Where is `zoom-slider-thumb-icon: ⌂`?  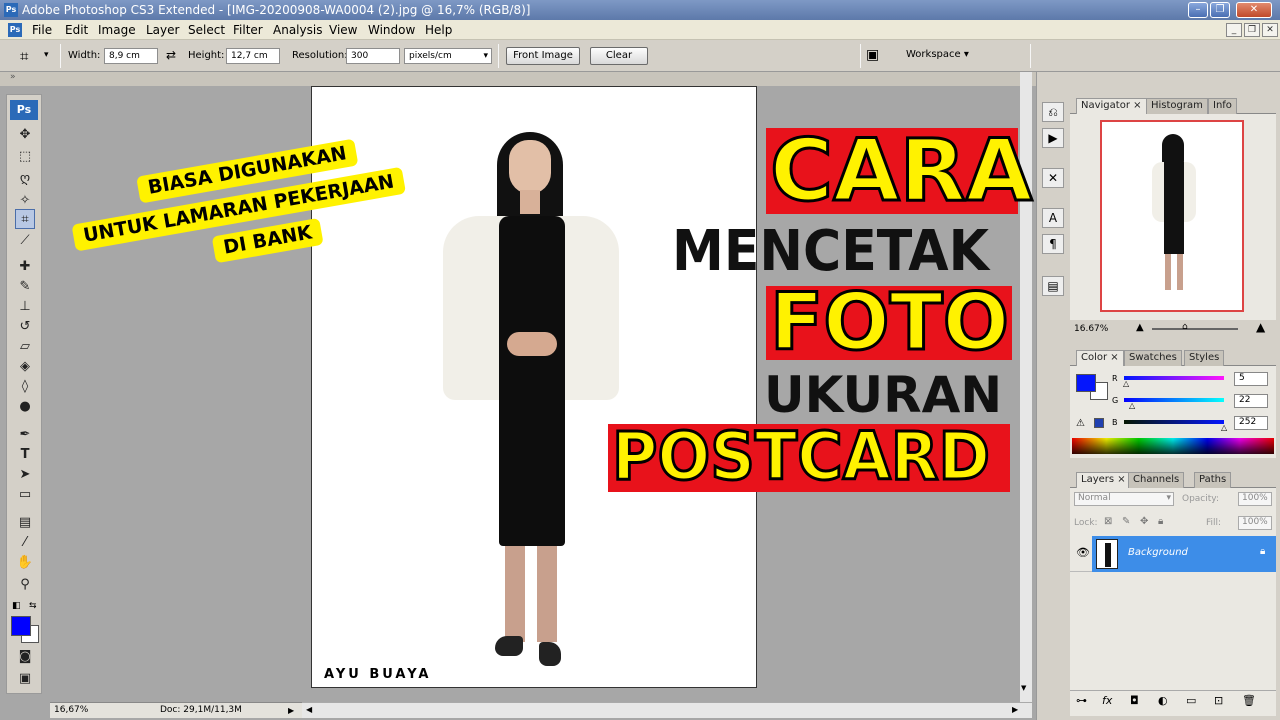
zoom-slider-thumb-icon: ⌂ is located at coordinates (1185, 327).